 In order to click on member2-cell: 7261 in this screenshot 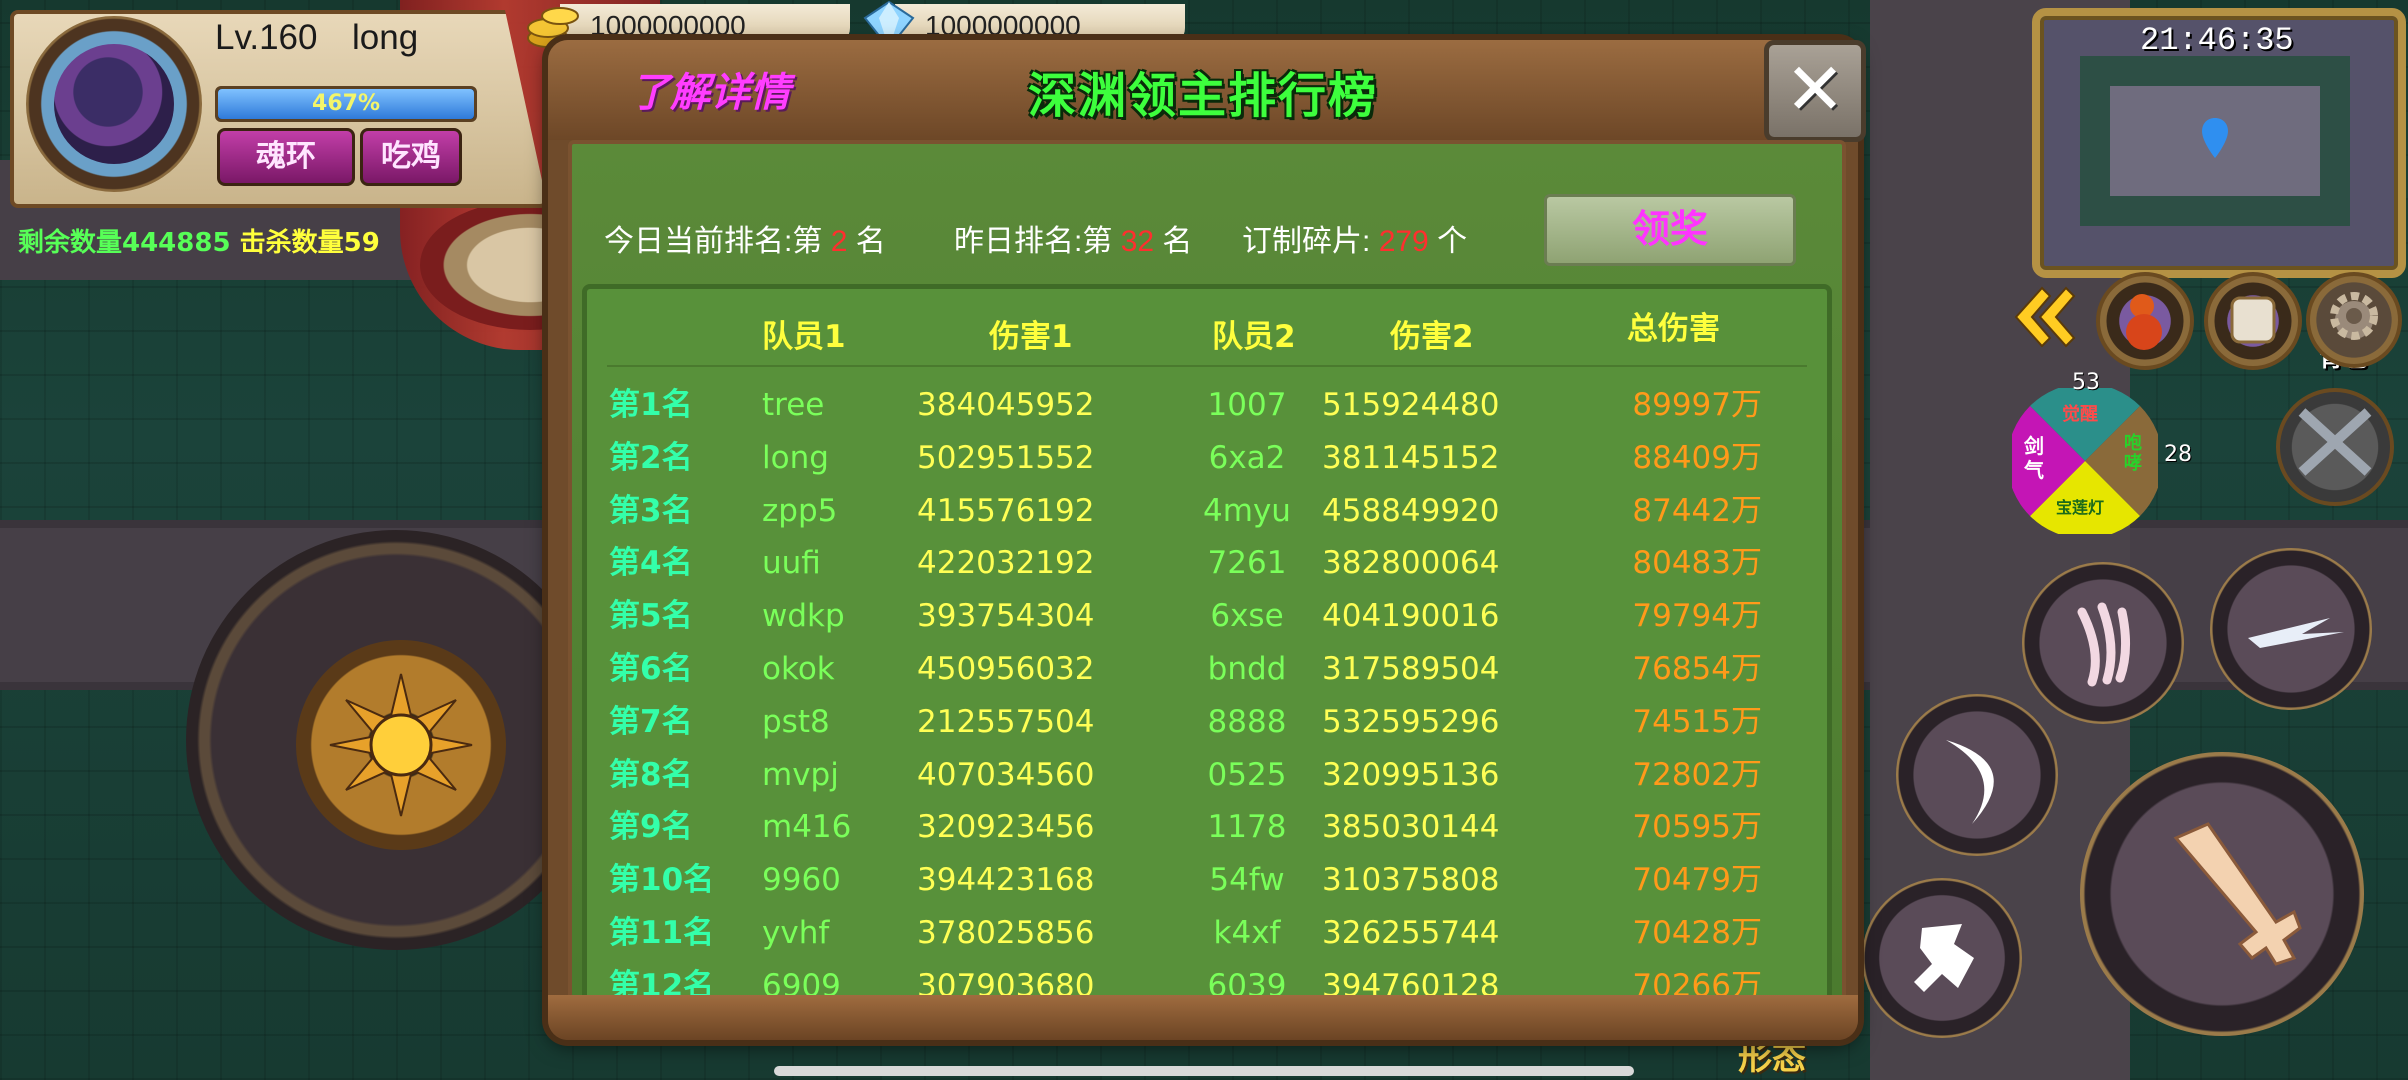, I will do `click(1247, 563)`.